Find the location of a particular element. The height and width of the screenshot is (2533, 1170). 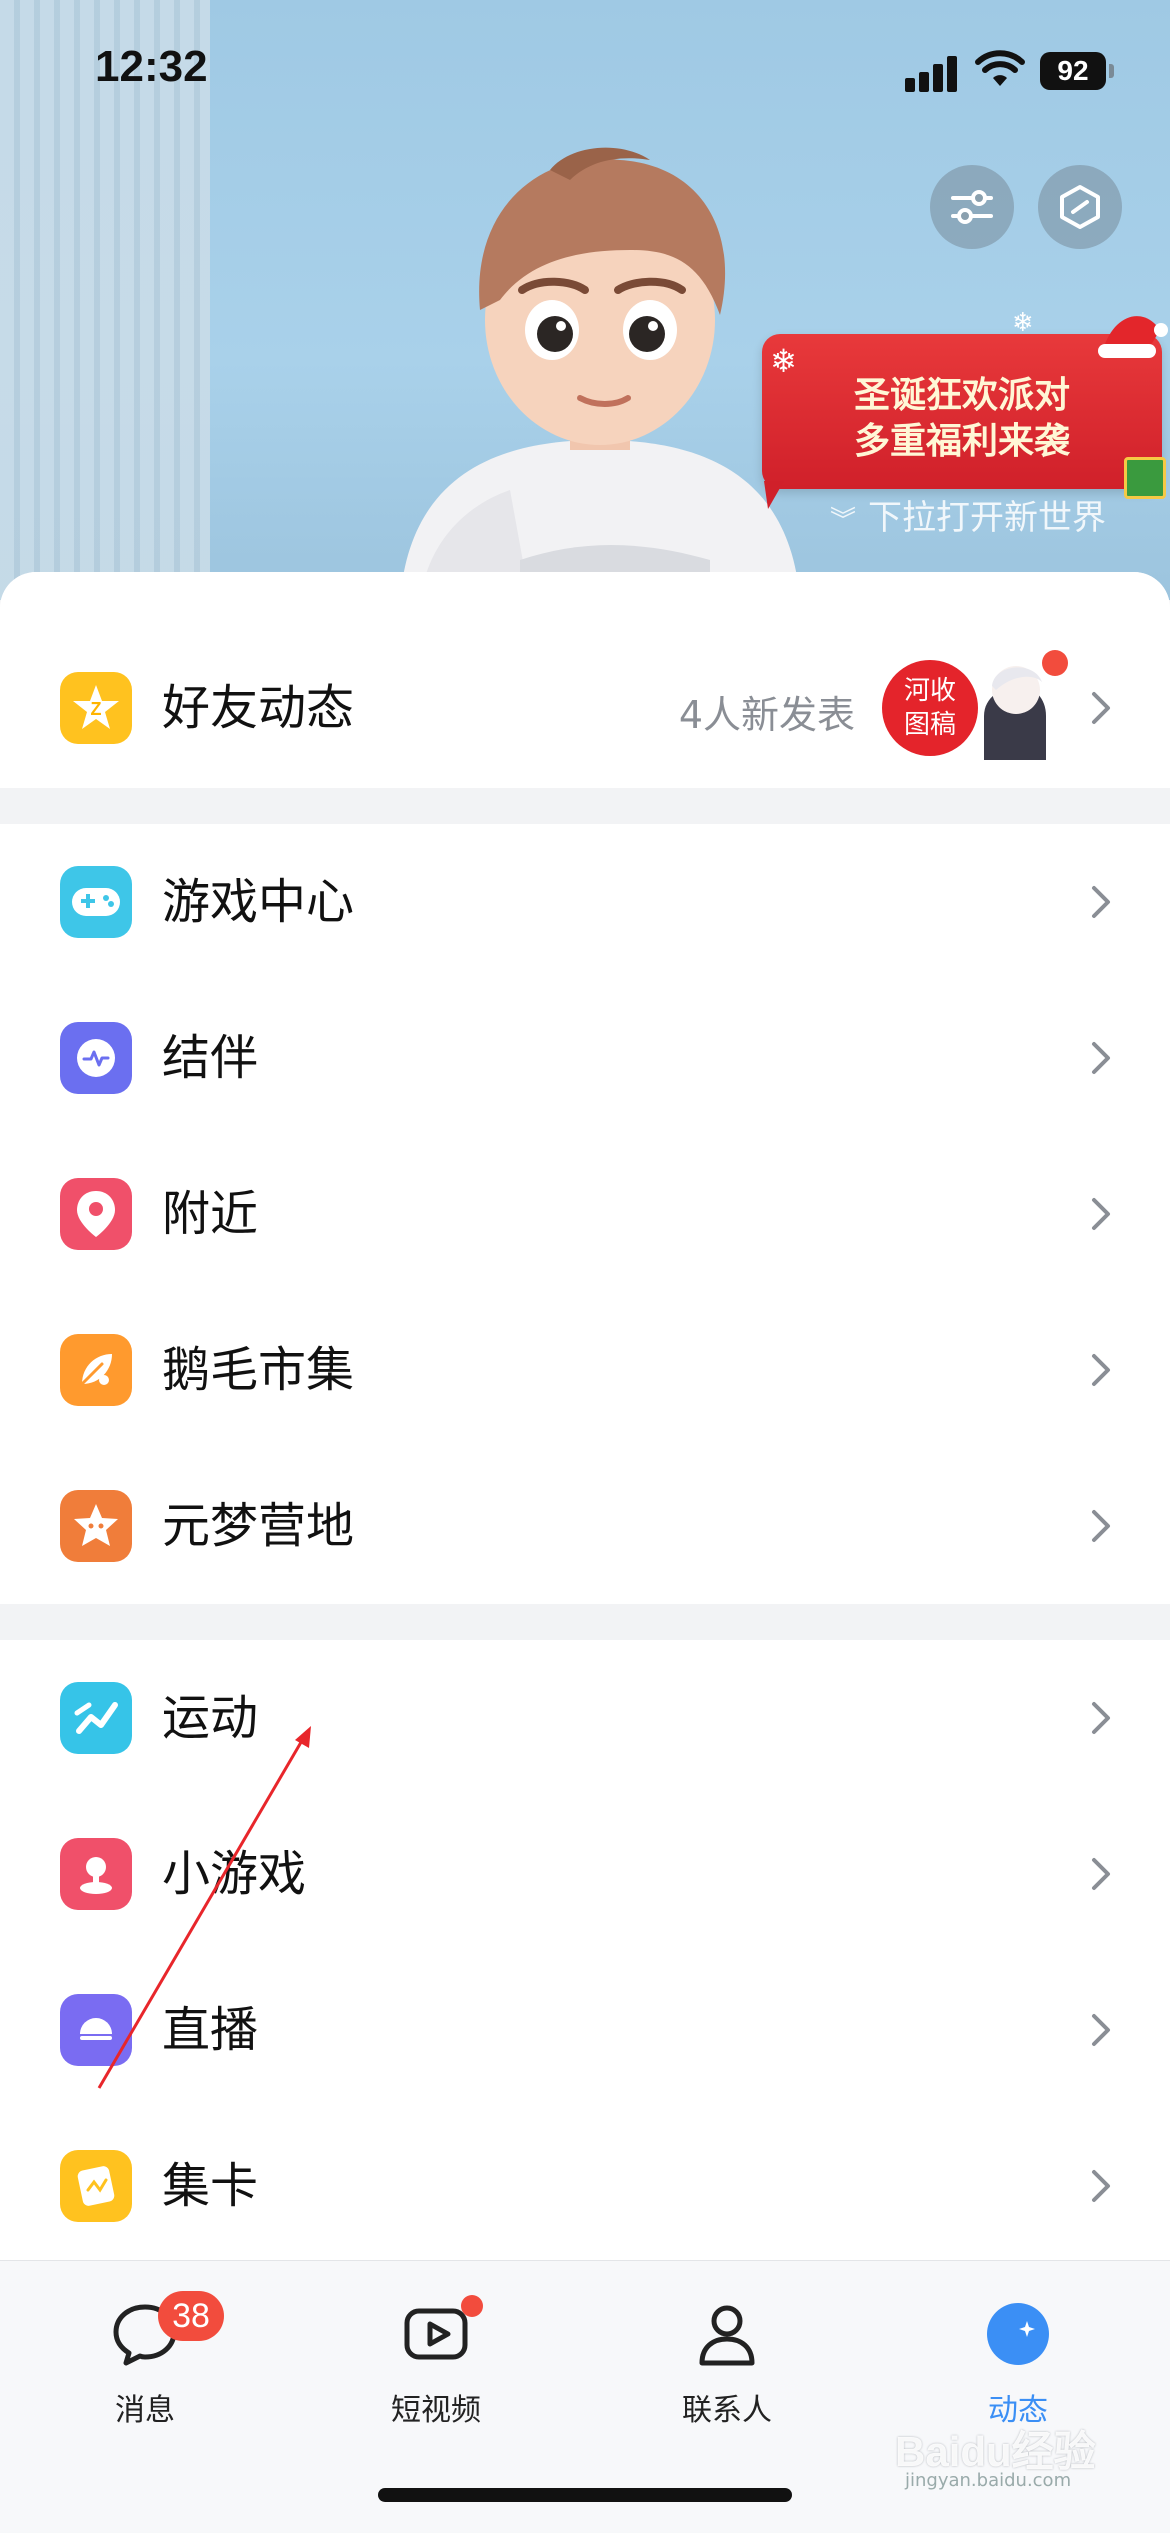

chat-bubble-icon: 38 is located at coordinates (167, 2330).